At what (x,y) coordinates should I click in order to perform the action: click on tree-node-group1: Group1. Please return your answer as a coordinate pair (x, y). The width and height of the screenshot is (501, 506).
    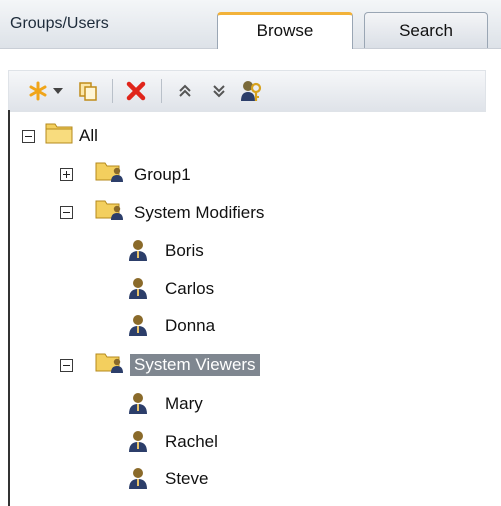
    Looking at the image, I should click on (162, 175).